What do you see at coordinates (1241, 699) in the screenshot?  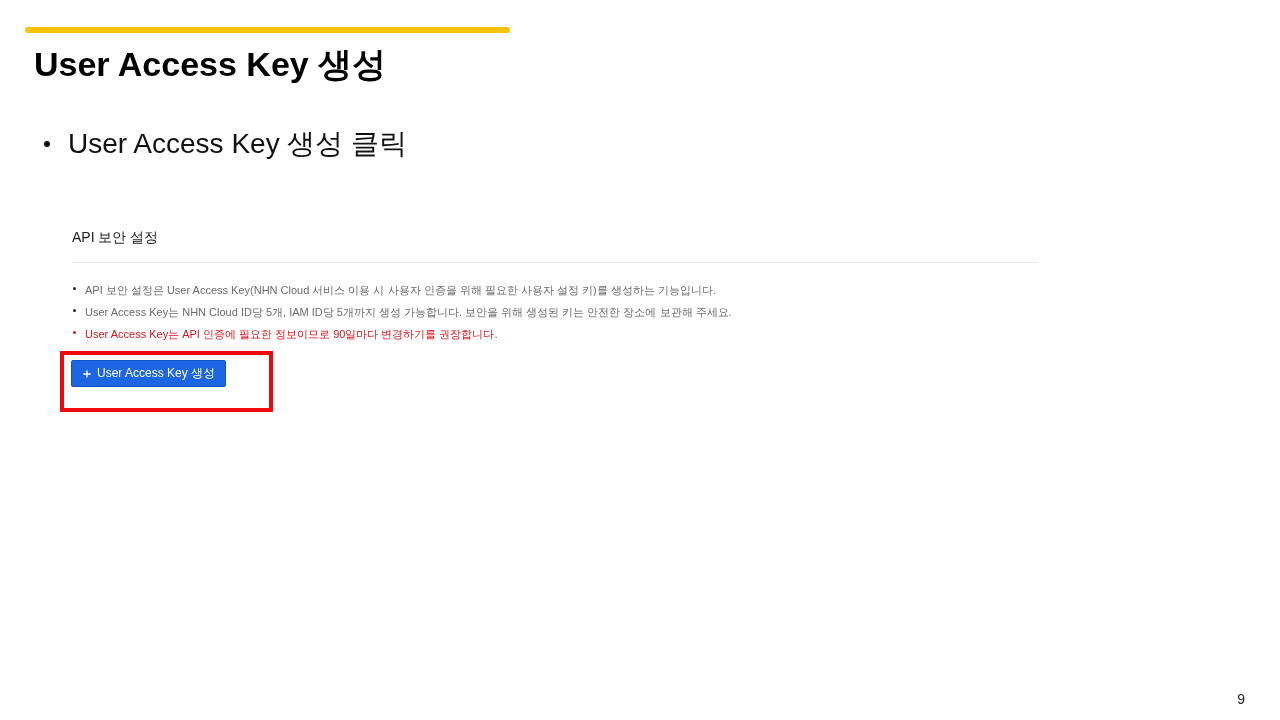 I see `page-number: 9` at bounding box center [1241, 699].